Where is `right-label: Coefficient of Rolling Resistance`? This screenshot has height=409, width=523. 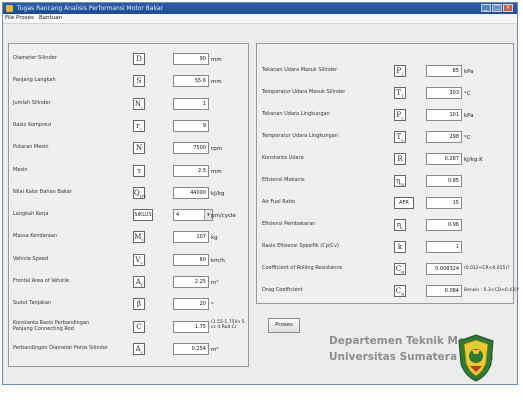
right-label: Coefficient of Rolling Resistance is located at coordinates (302, 268).